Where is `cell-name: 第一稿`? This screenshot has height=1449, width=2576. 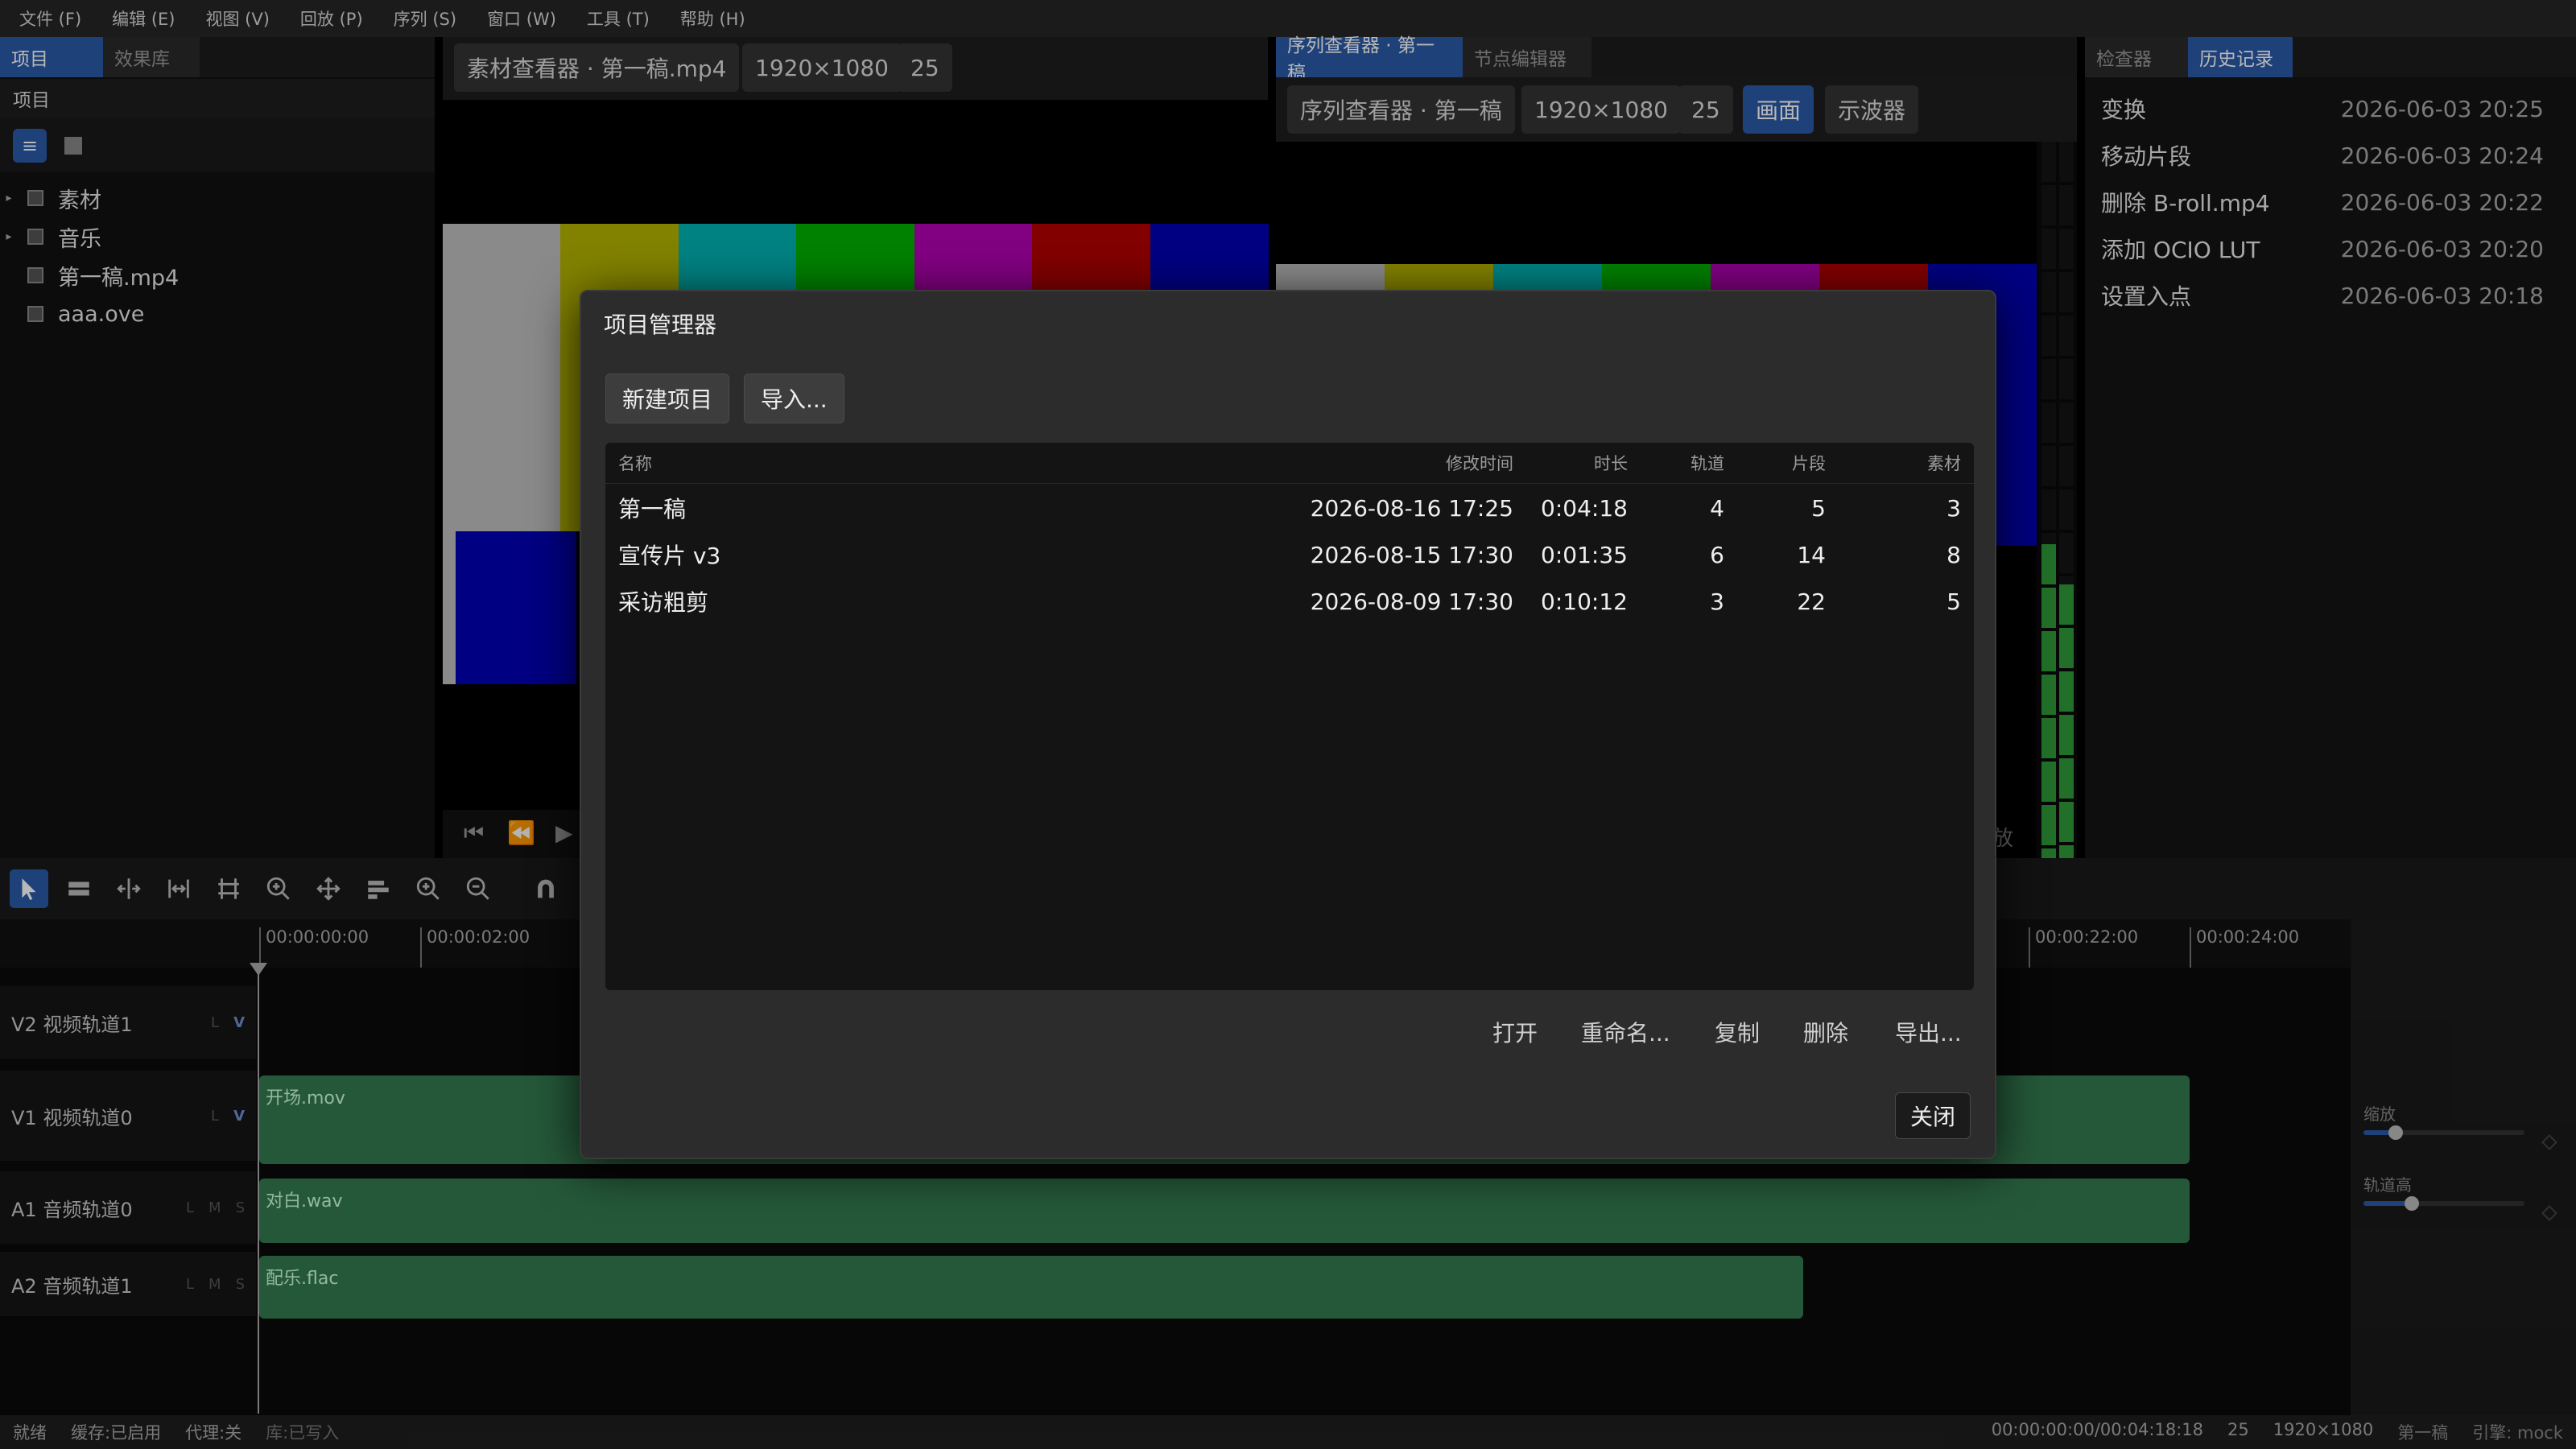
cell-name: 第一稿 is located at coordinates (652, 509).